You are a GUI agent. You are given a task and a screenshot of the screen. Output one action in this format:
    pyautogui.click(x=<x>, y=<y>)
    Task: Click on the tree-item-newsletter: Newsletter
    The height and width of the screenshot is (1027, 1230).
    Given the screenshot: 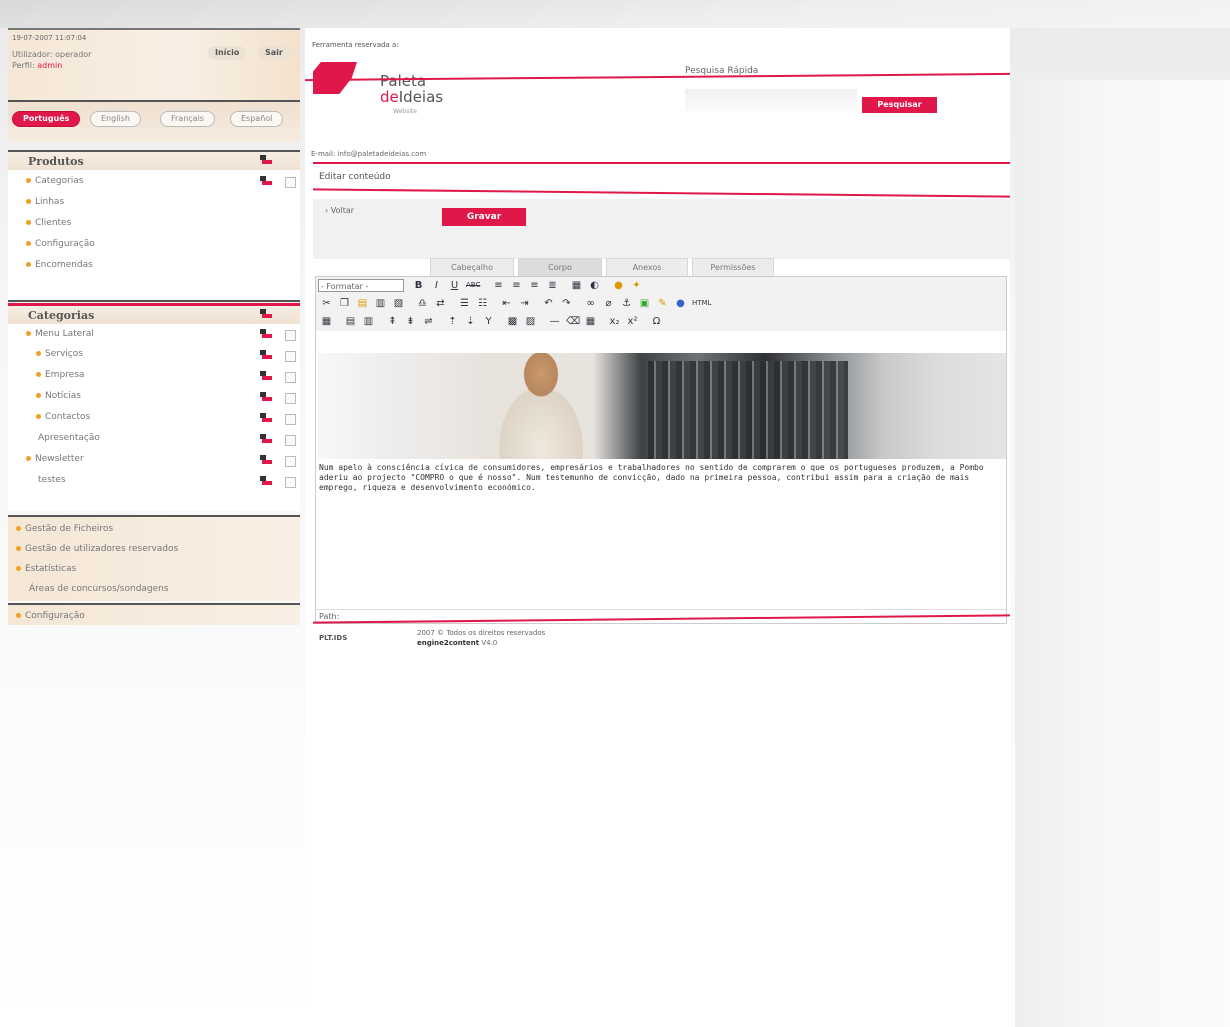 What is the action you would take?
    pyautogui.click(x=55, y=459)
    